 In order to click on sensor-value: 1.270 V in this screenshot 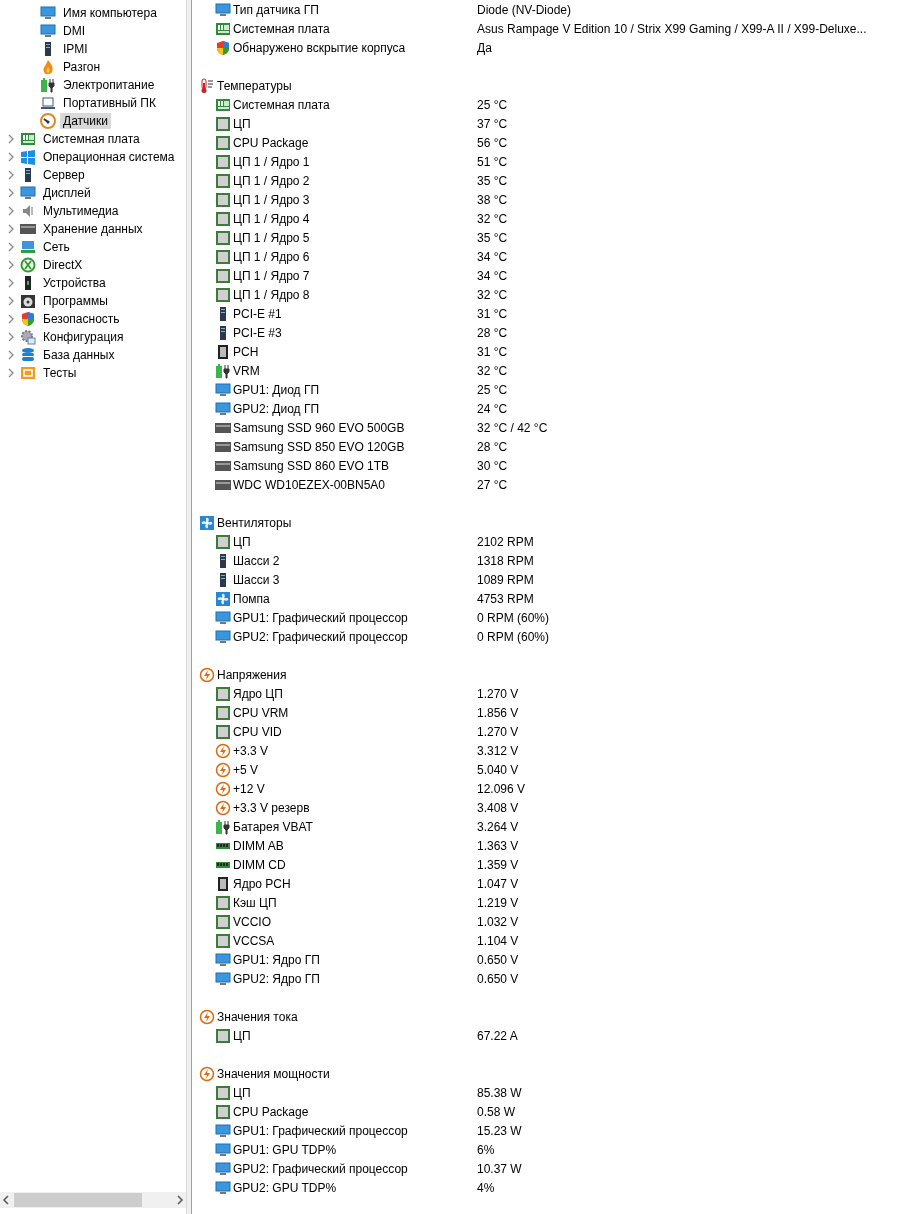, I will do `click(498, 731)`.